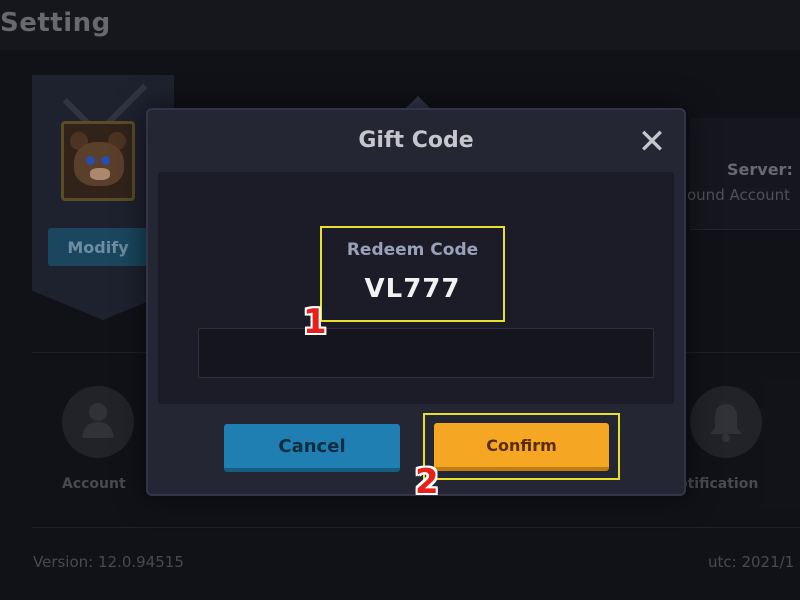 The image size is (800, 600). Describe the element at coordinates (418, 102) in the screenshot. I see `dialog-notch` at that location.